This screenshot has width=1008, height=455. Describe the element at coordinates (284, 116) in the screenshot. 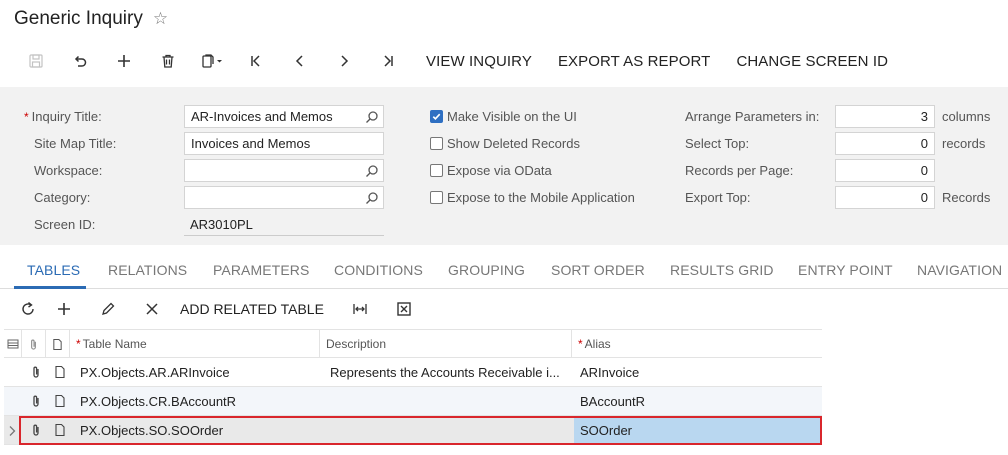

I see `inquiry-title-input: AR-Invoices and Memos` at that location.